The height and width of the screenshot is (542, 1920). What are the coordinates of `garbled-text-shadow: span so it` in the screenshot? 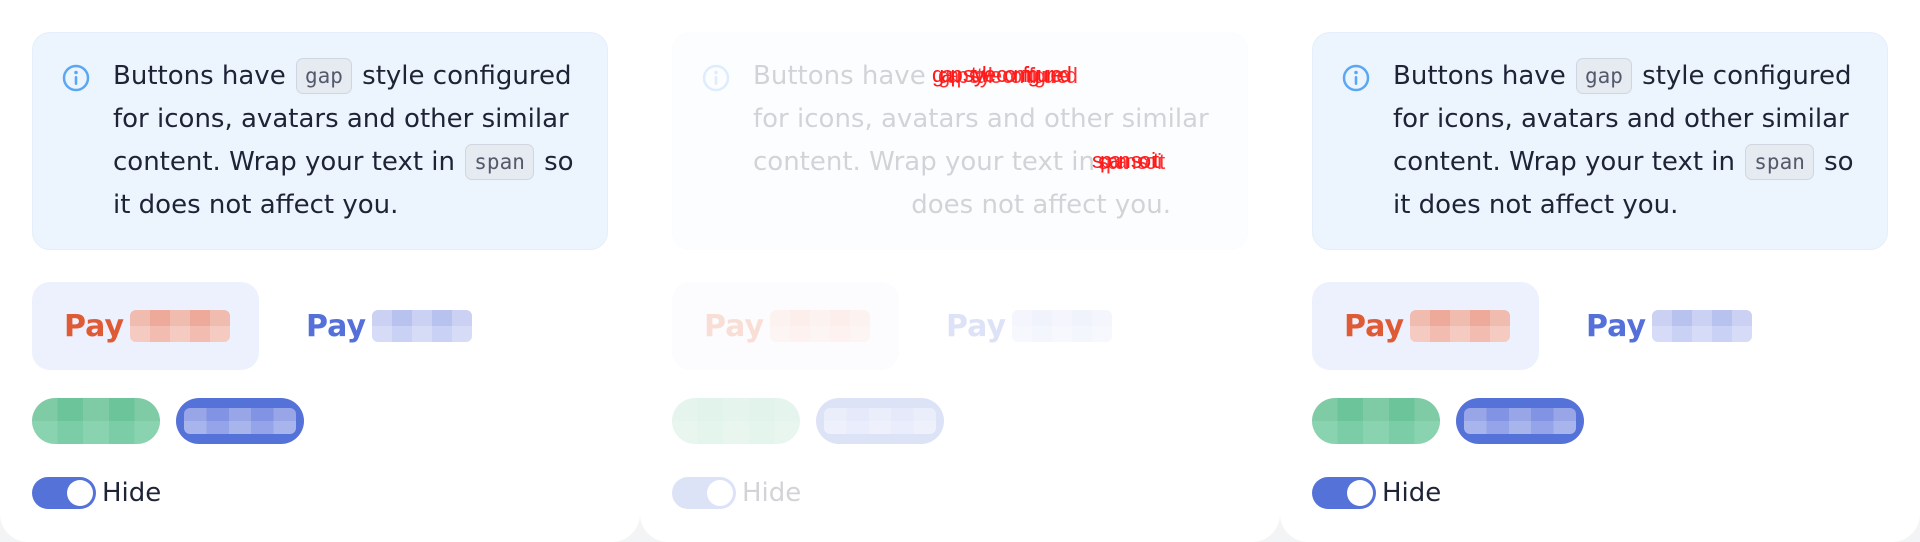 It's located at (1131, 161).